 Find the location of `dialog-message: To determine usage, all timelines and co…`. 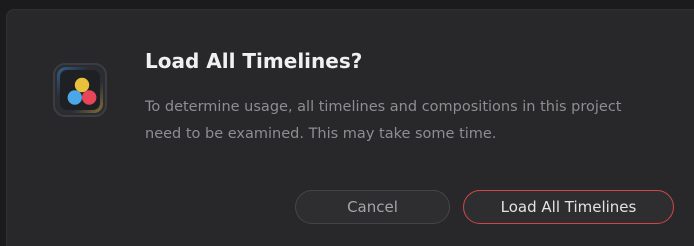

dialog-message: To determine usage, all timelines and co… is located at coordinates (383, 120).